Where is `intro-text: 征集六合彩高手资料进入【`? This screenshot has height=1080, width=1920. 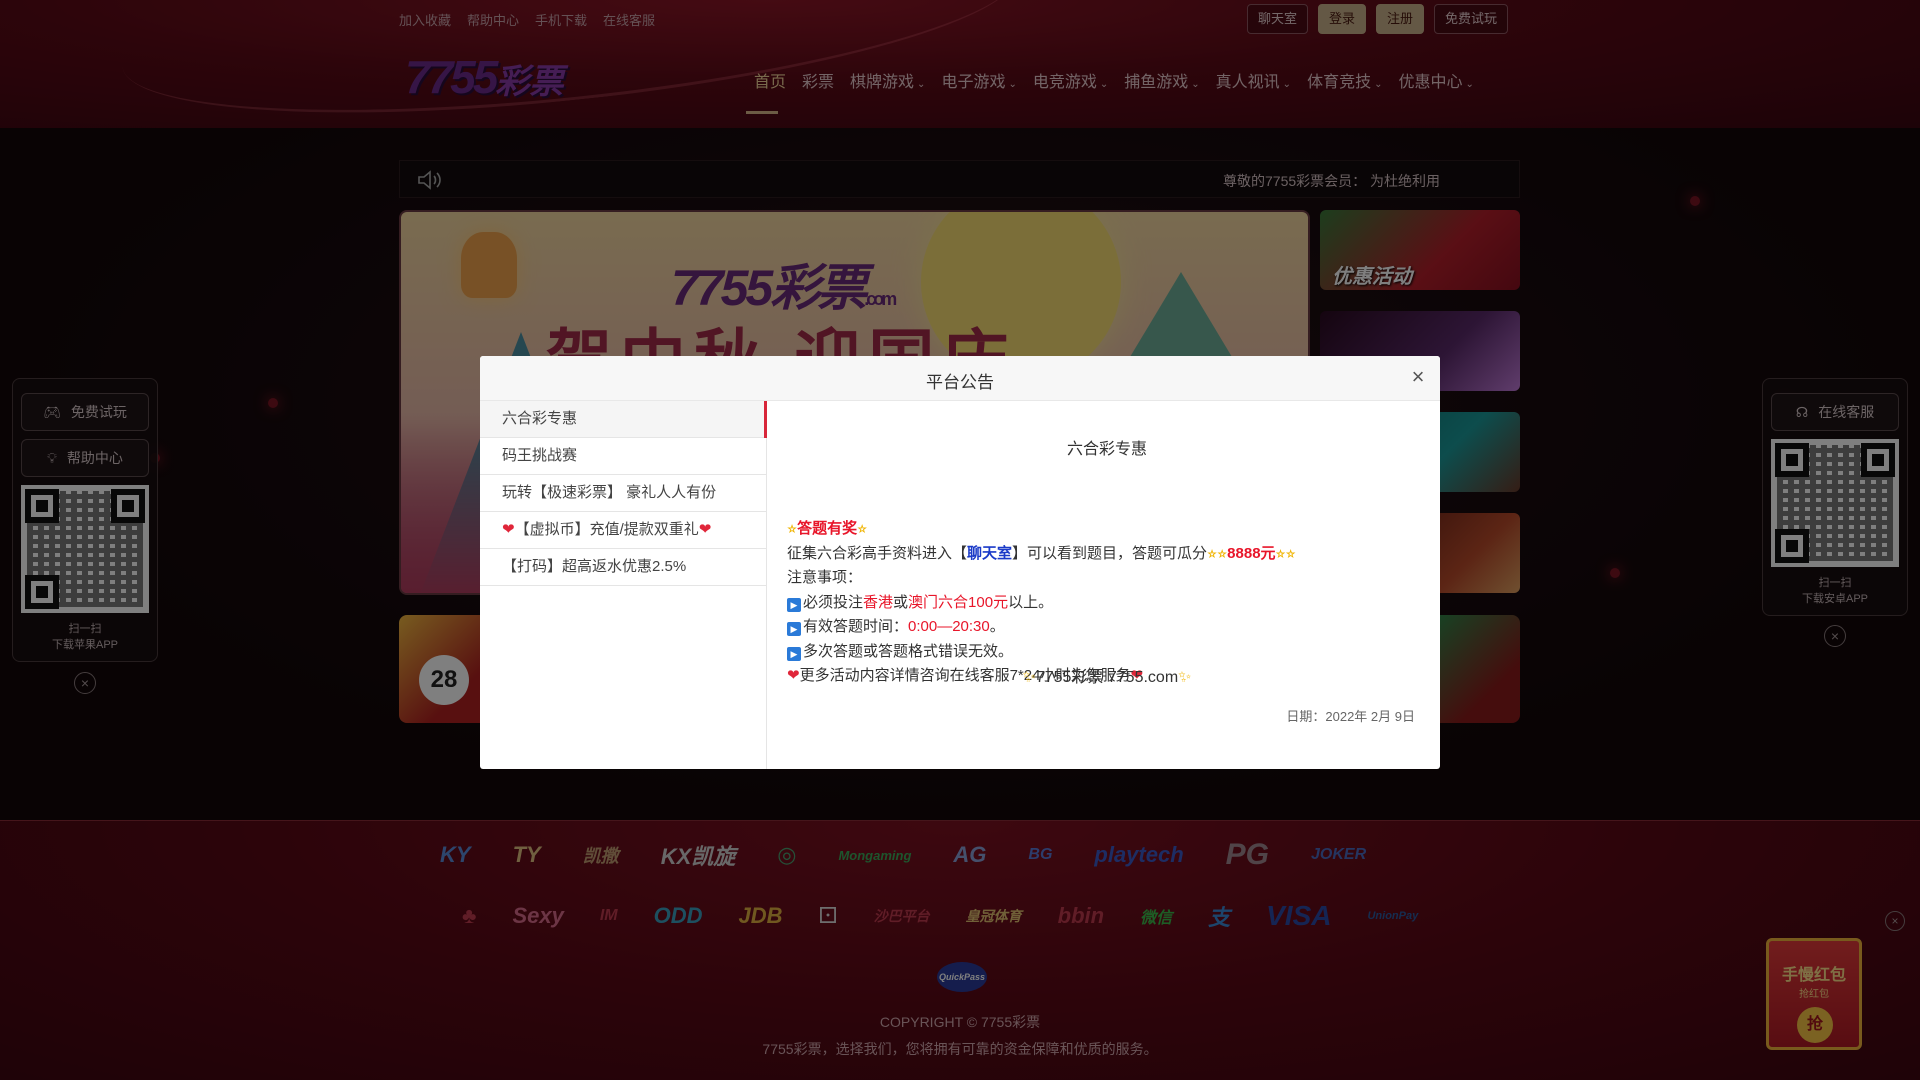 intro-text: 征集六合彩高手资料进入【 is located at coordinates (877, 553).